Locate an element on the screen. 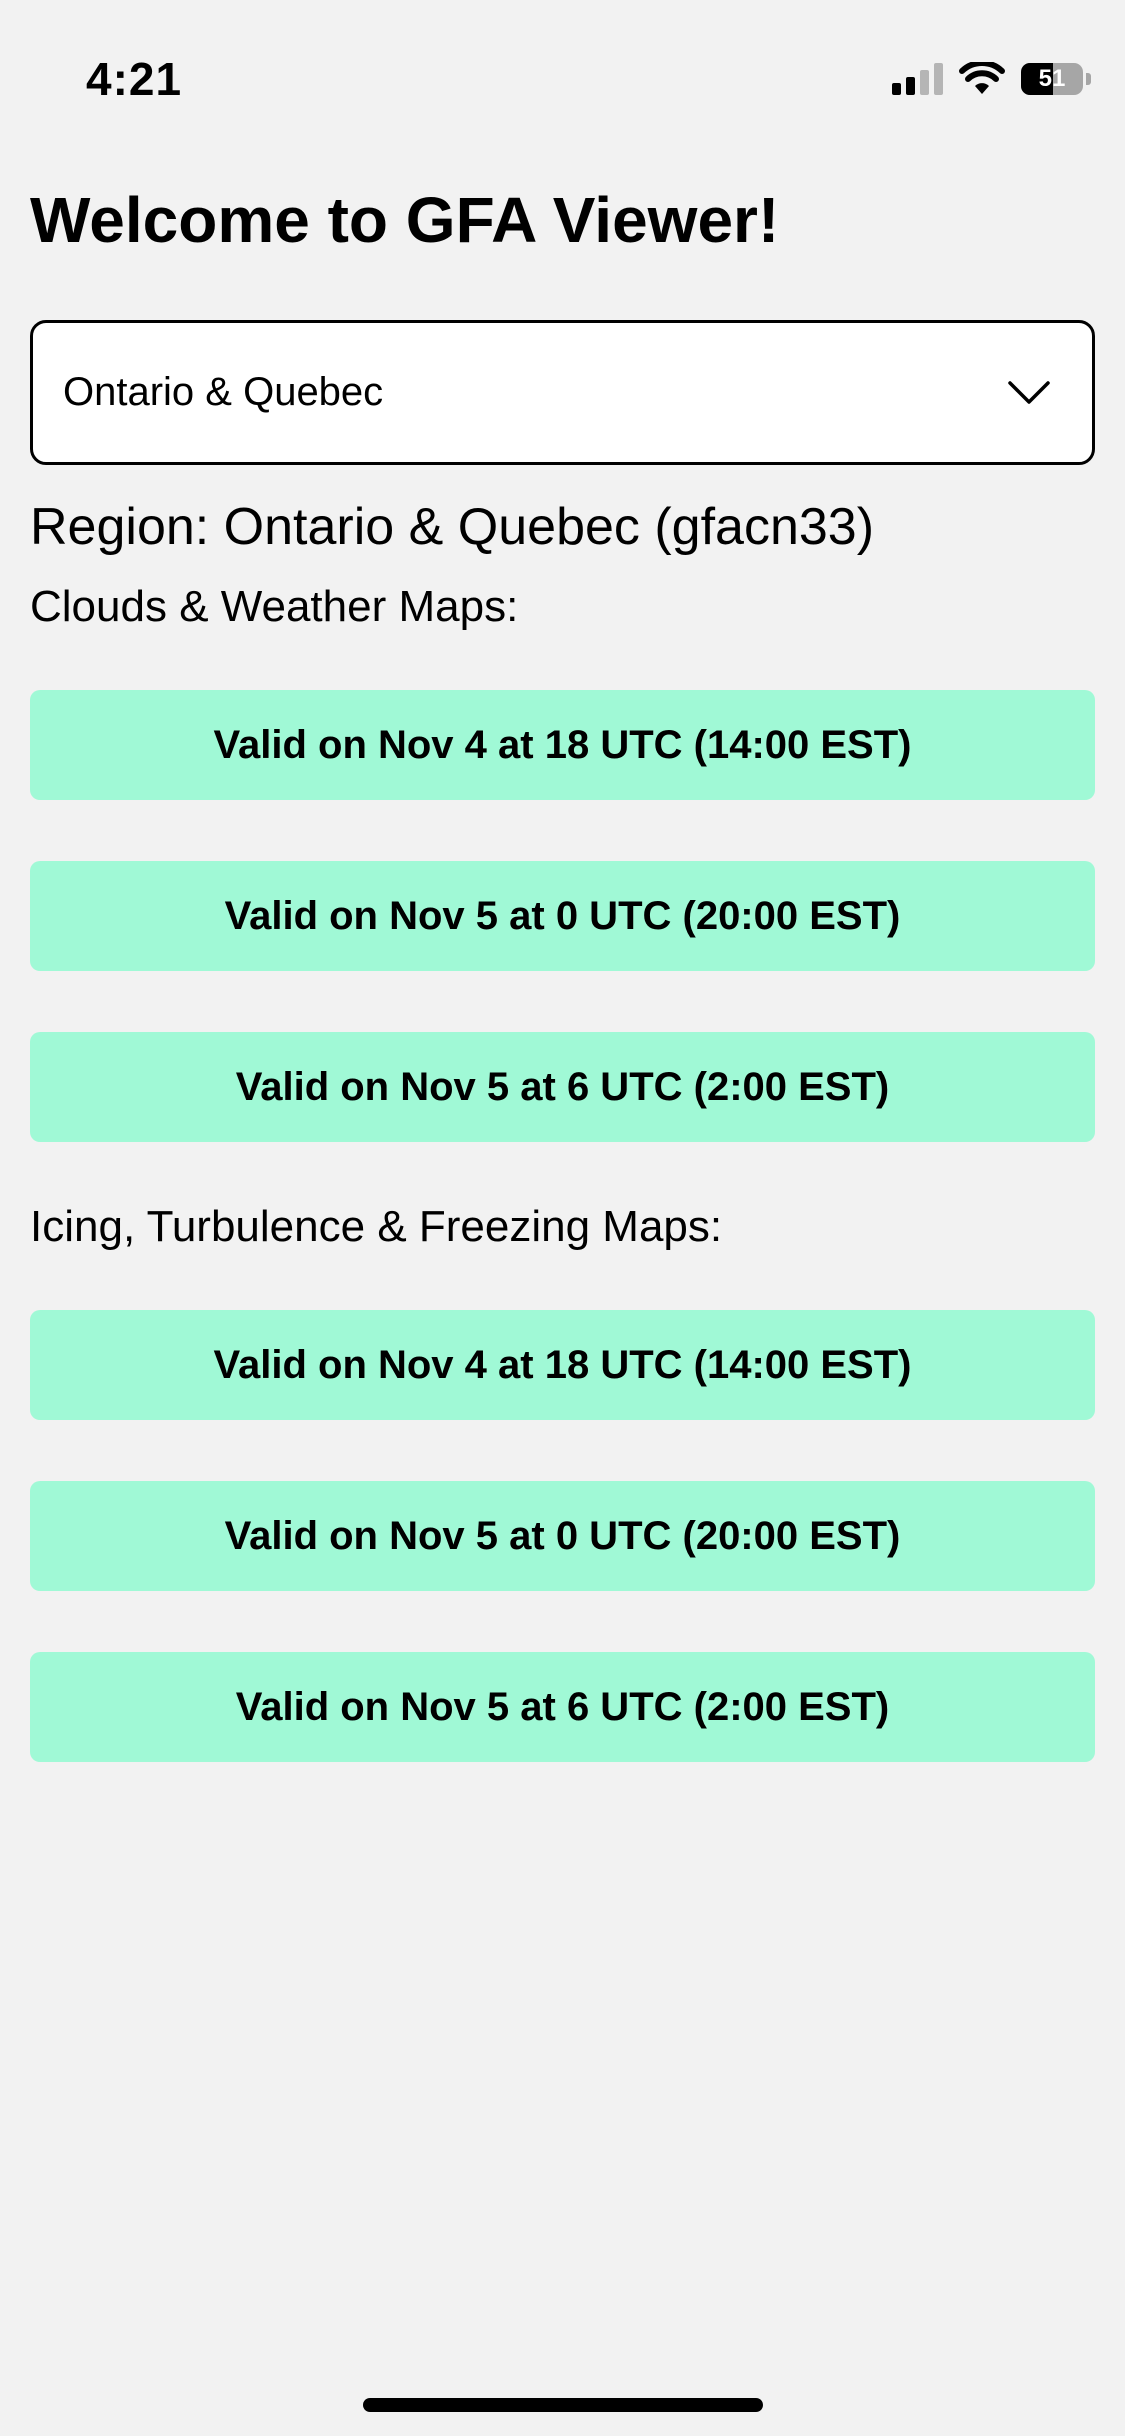 The image size is (1125, 2436). status-time: 4:21 is located at coordinates (134, 79).